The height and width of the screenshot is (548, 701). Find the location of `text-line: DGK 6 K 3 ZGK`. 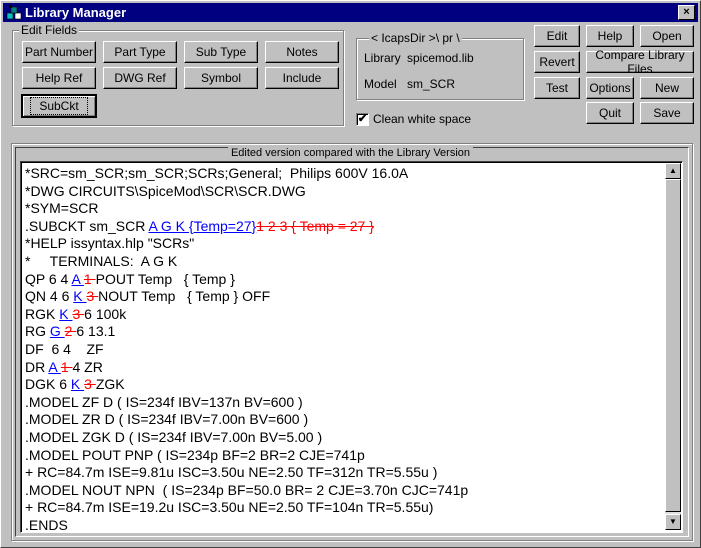

text-line: DGK 6 K 3 ZGK is located at coordinates (246, 385).